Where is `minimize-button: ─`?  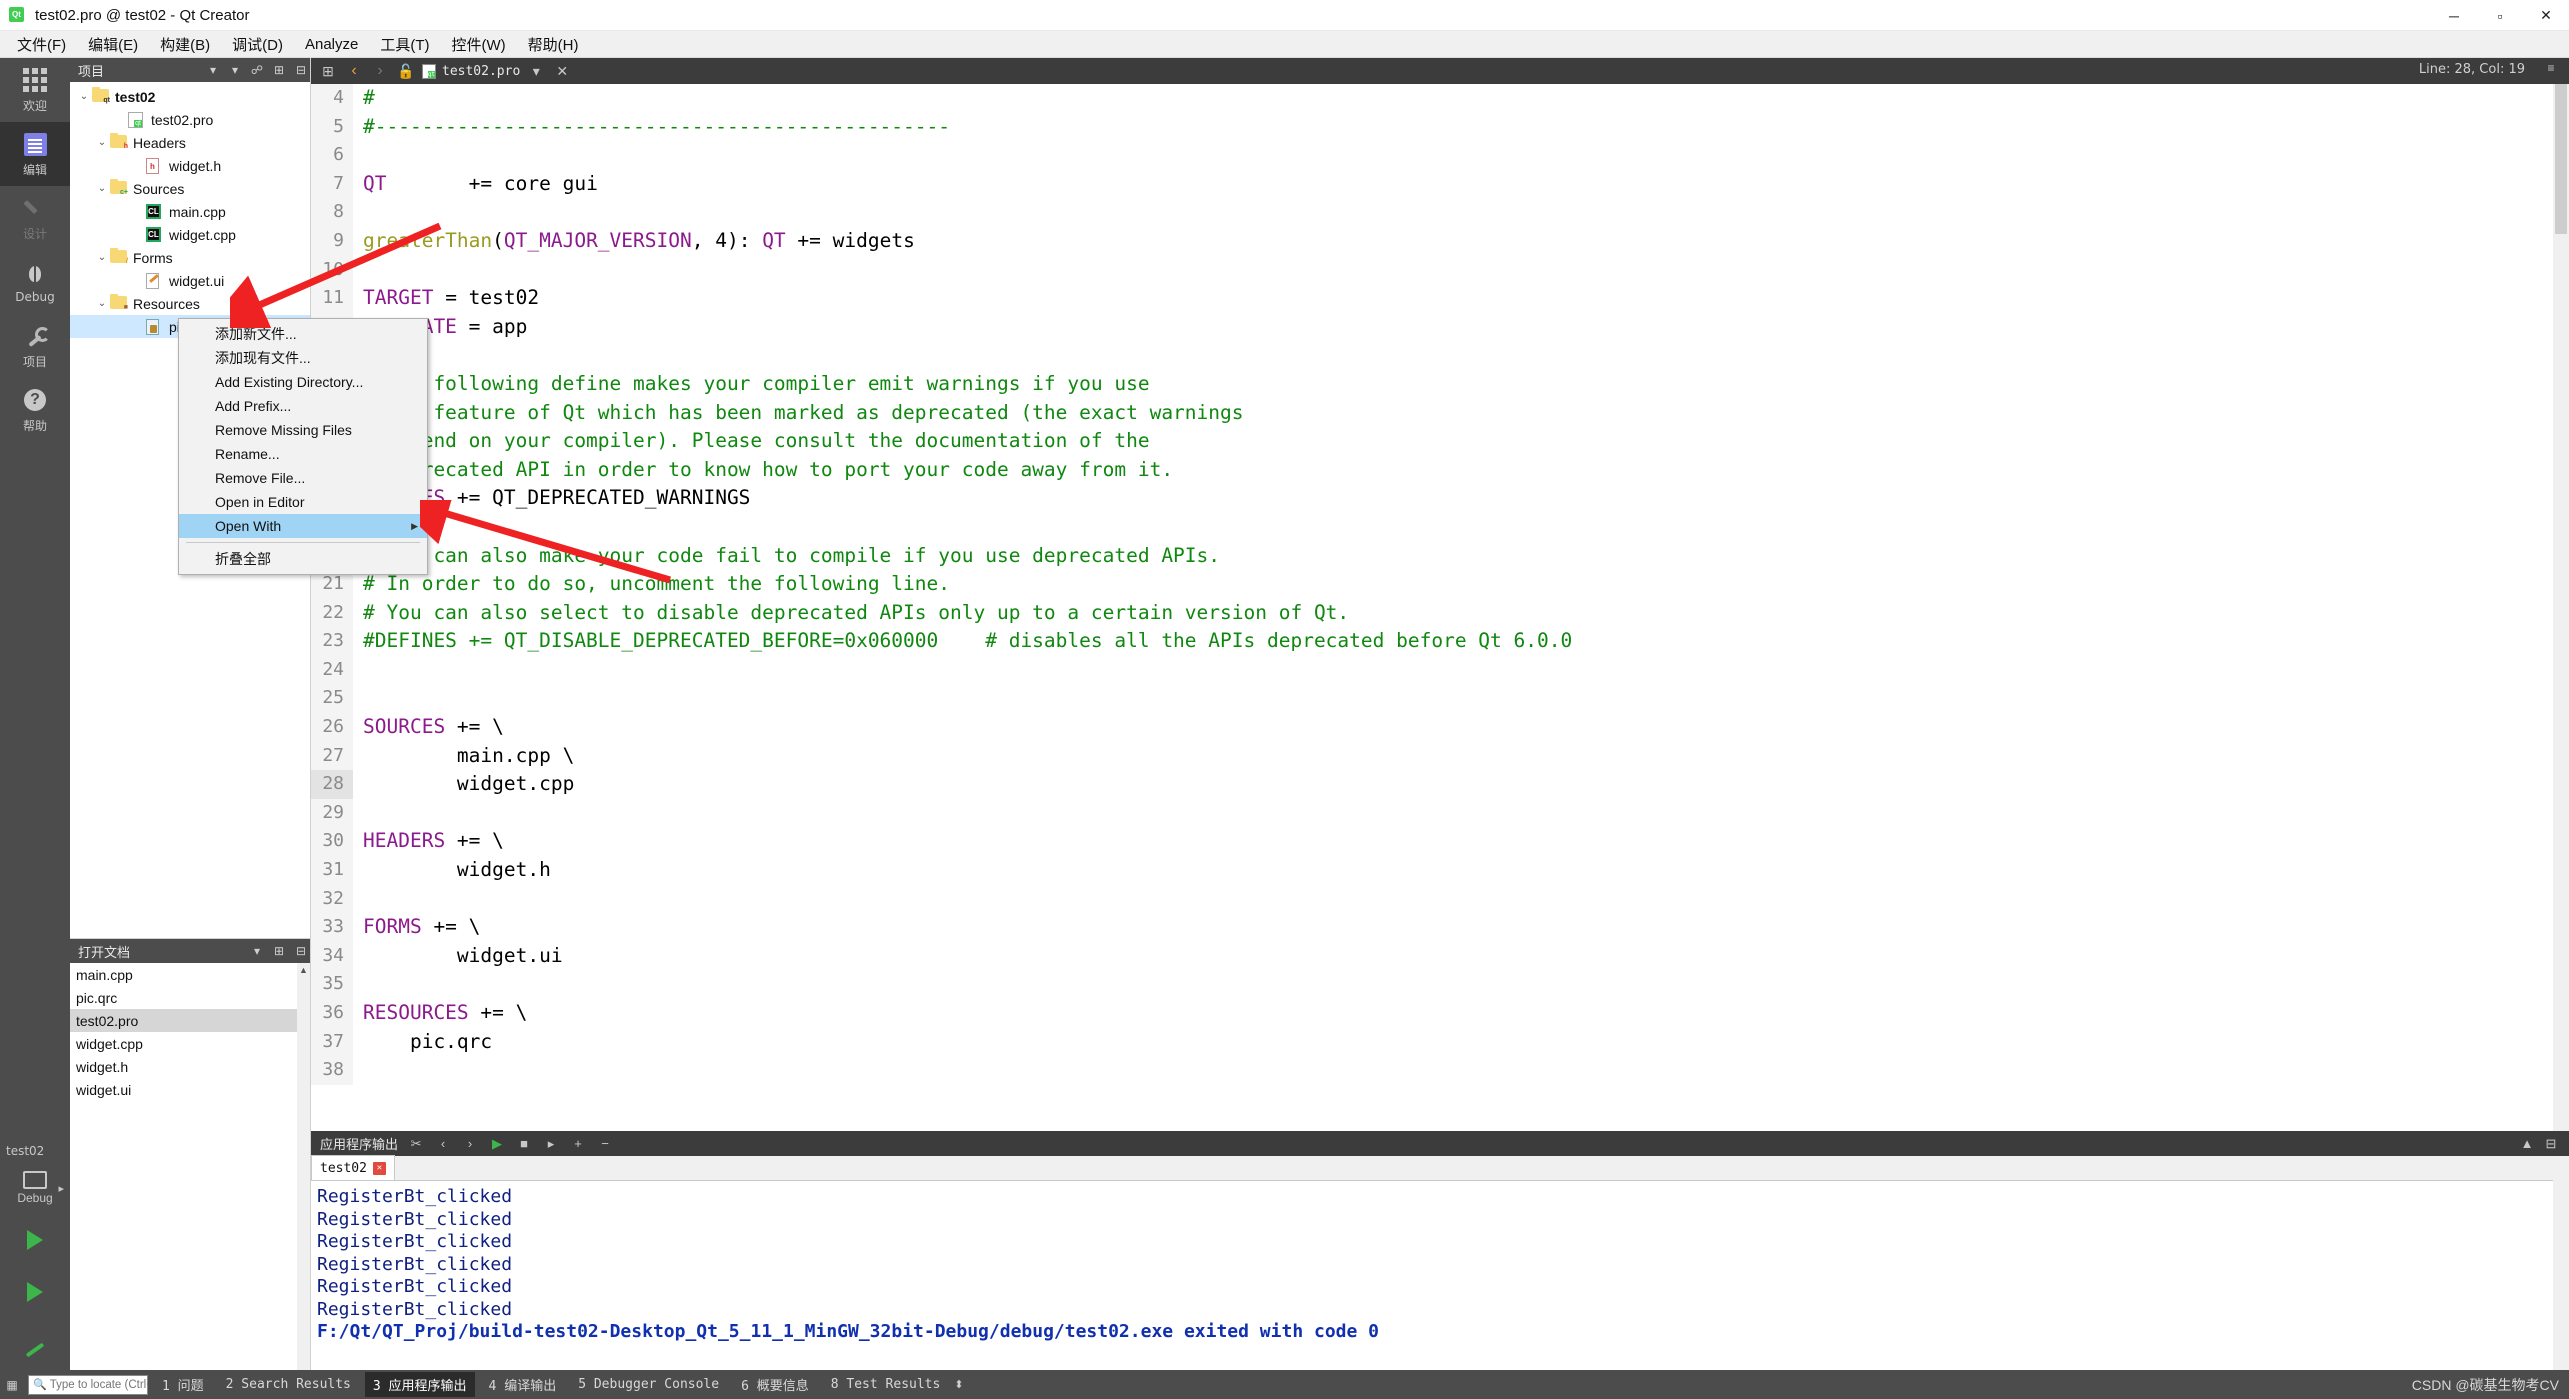 minimize-button: ─ is located at coordinates (2454, 15).